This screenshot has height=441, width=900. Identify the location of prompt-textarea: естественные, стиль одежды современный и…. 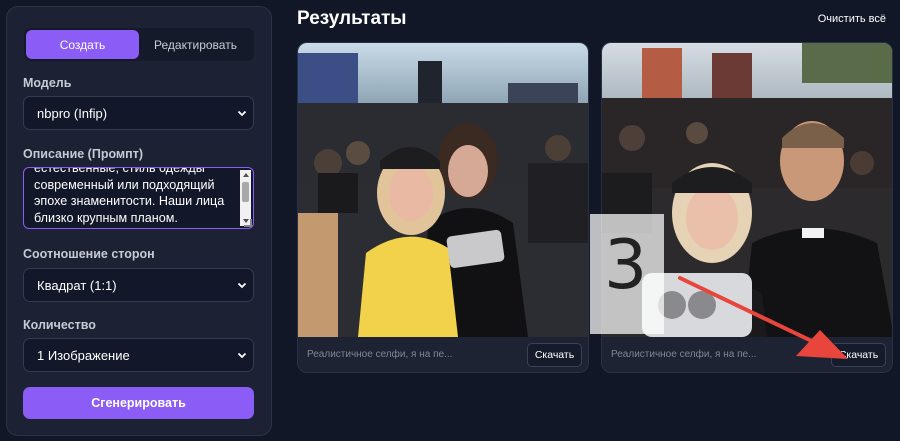
(138, 198).